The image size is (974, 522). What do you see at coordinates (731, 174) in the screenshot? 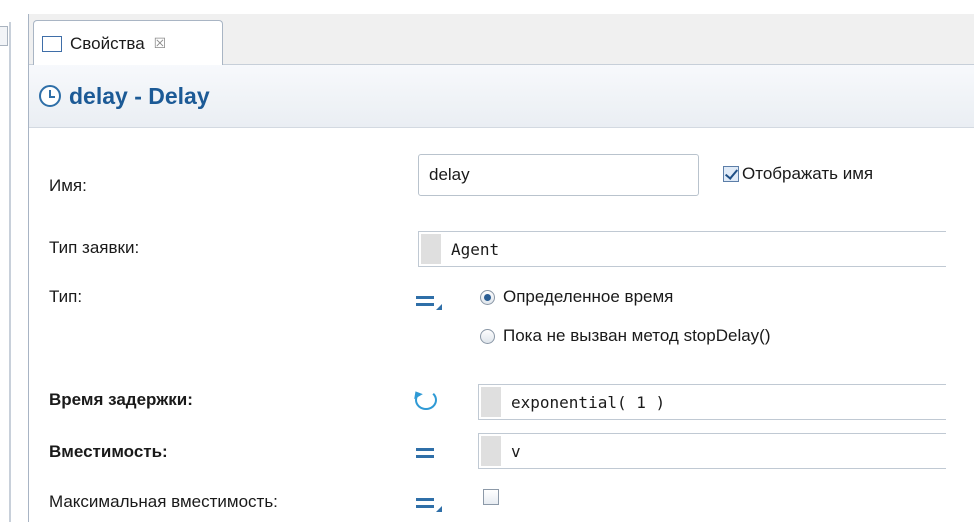
I see `show-name-checkbox` at bounding box center [731, 174].